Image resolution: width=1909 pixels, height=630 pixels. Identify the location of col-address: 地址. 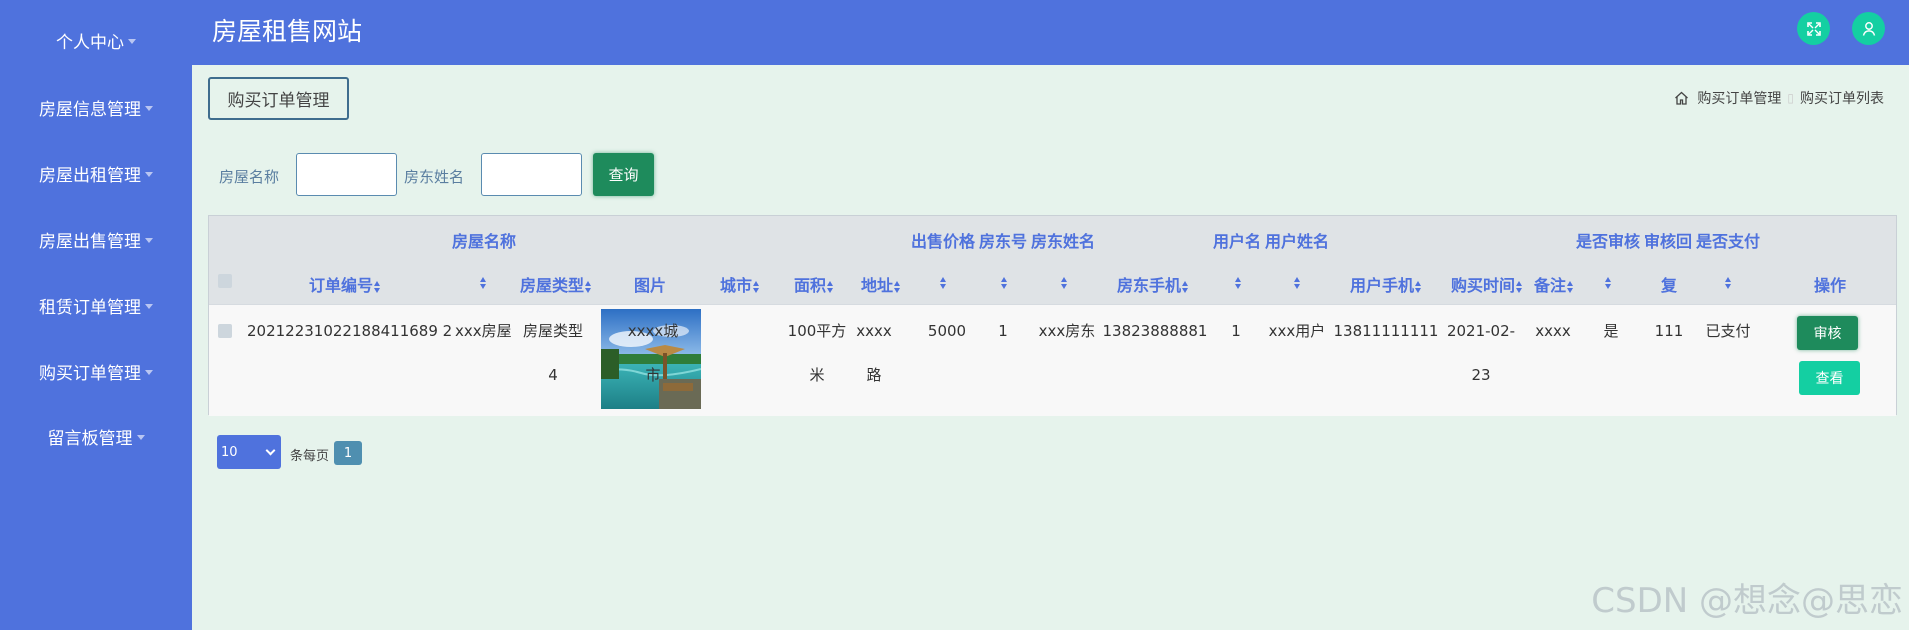
(881, 284).